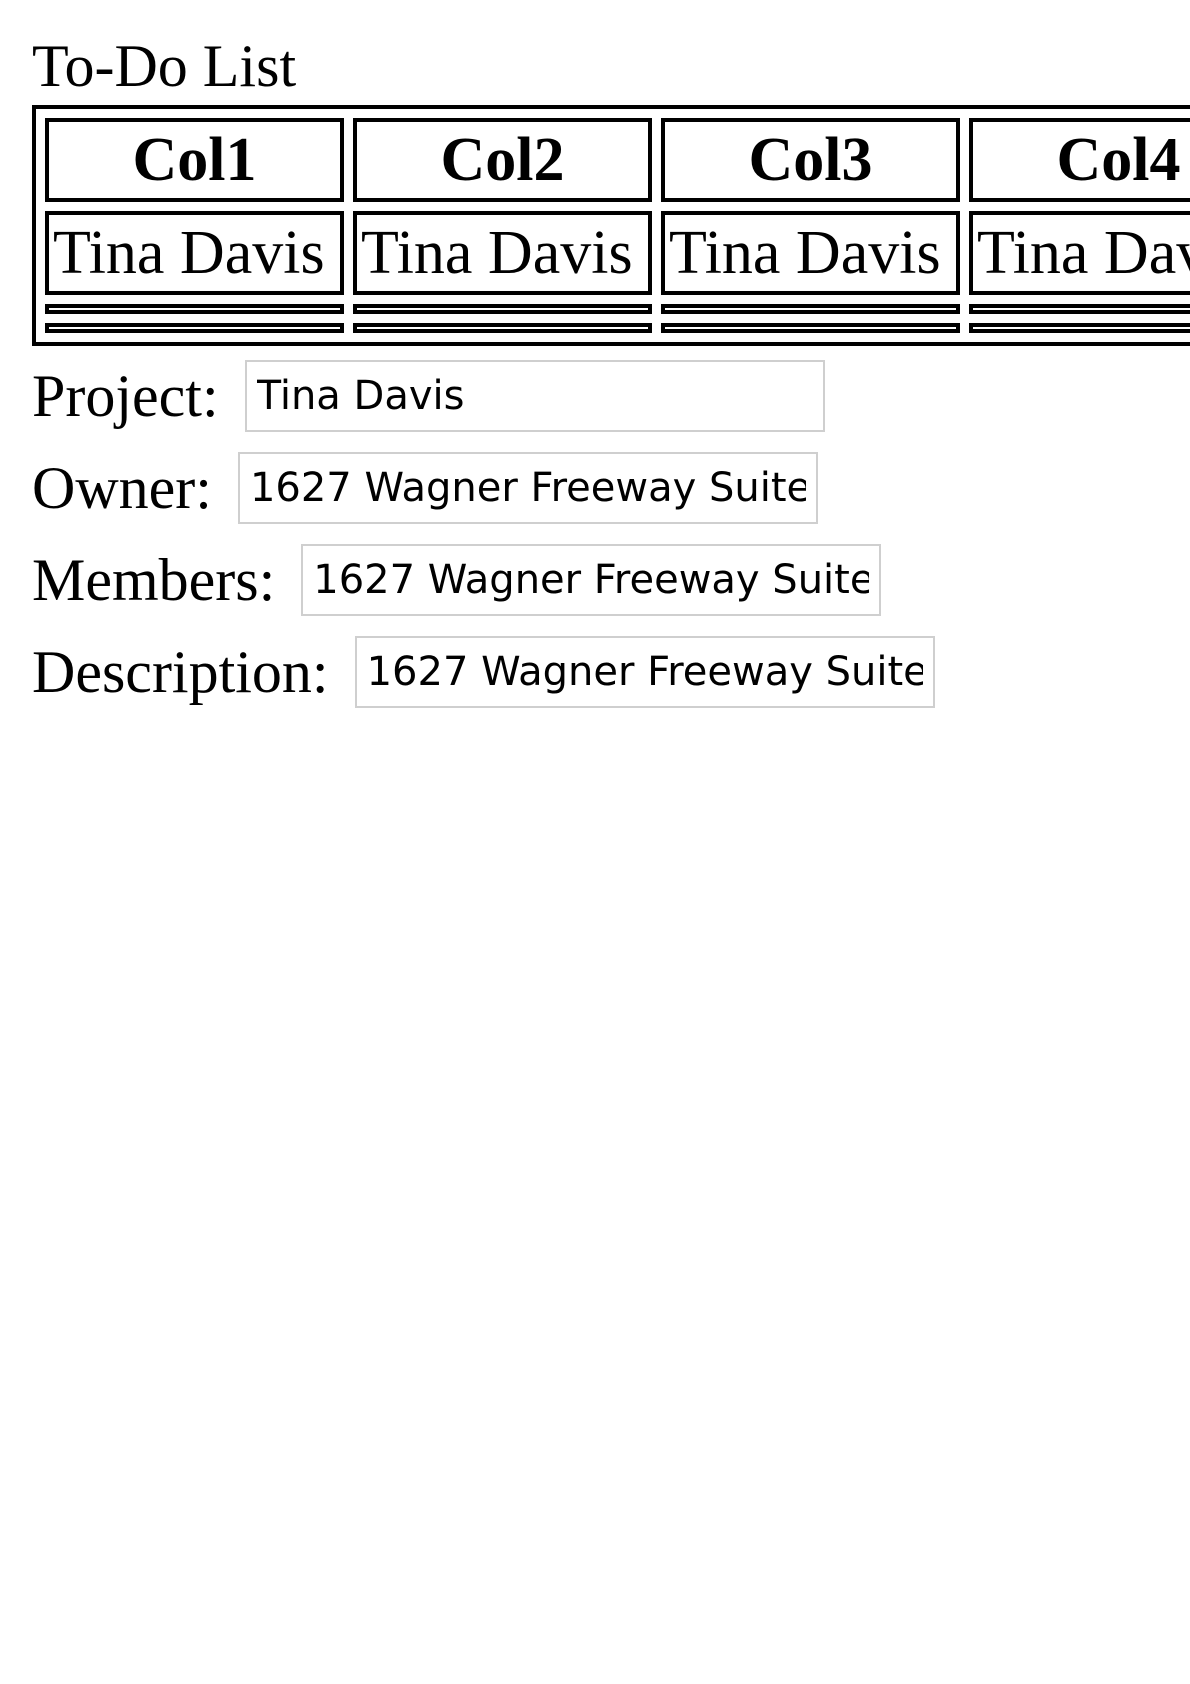 This screenshot has width=1190, height=1684. Describe the element at coordinates (591, 580) in the screenshot. I see `members-input` at that location.